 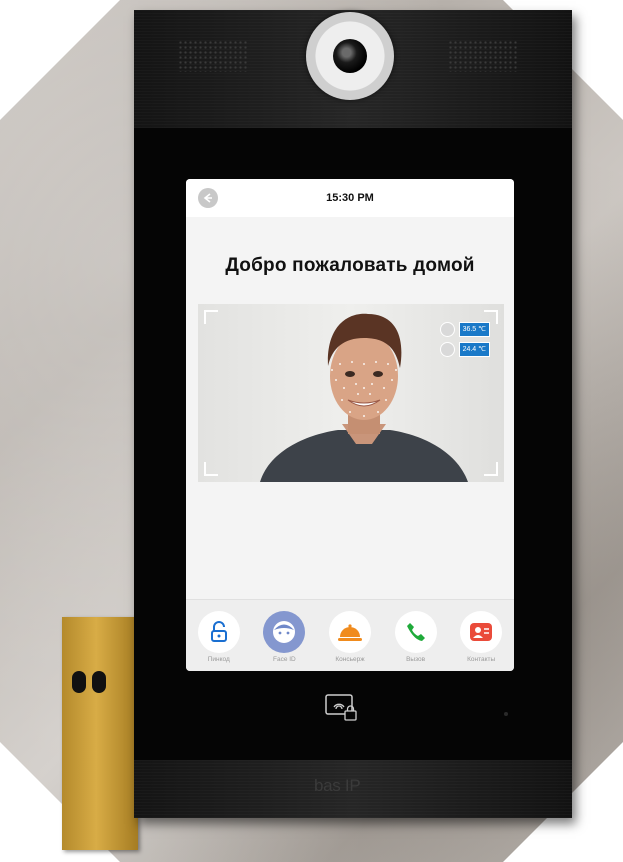 What do you see at coordinates (447, 349) in the screenshot?
I see `thermometer-icon` at bounding box center [447, 349].